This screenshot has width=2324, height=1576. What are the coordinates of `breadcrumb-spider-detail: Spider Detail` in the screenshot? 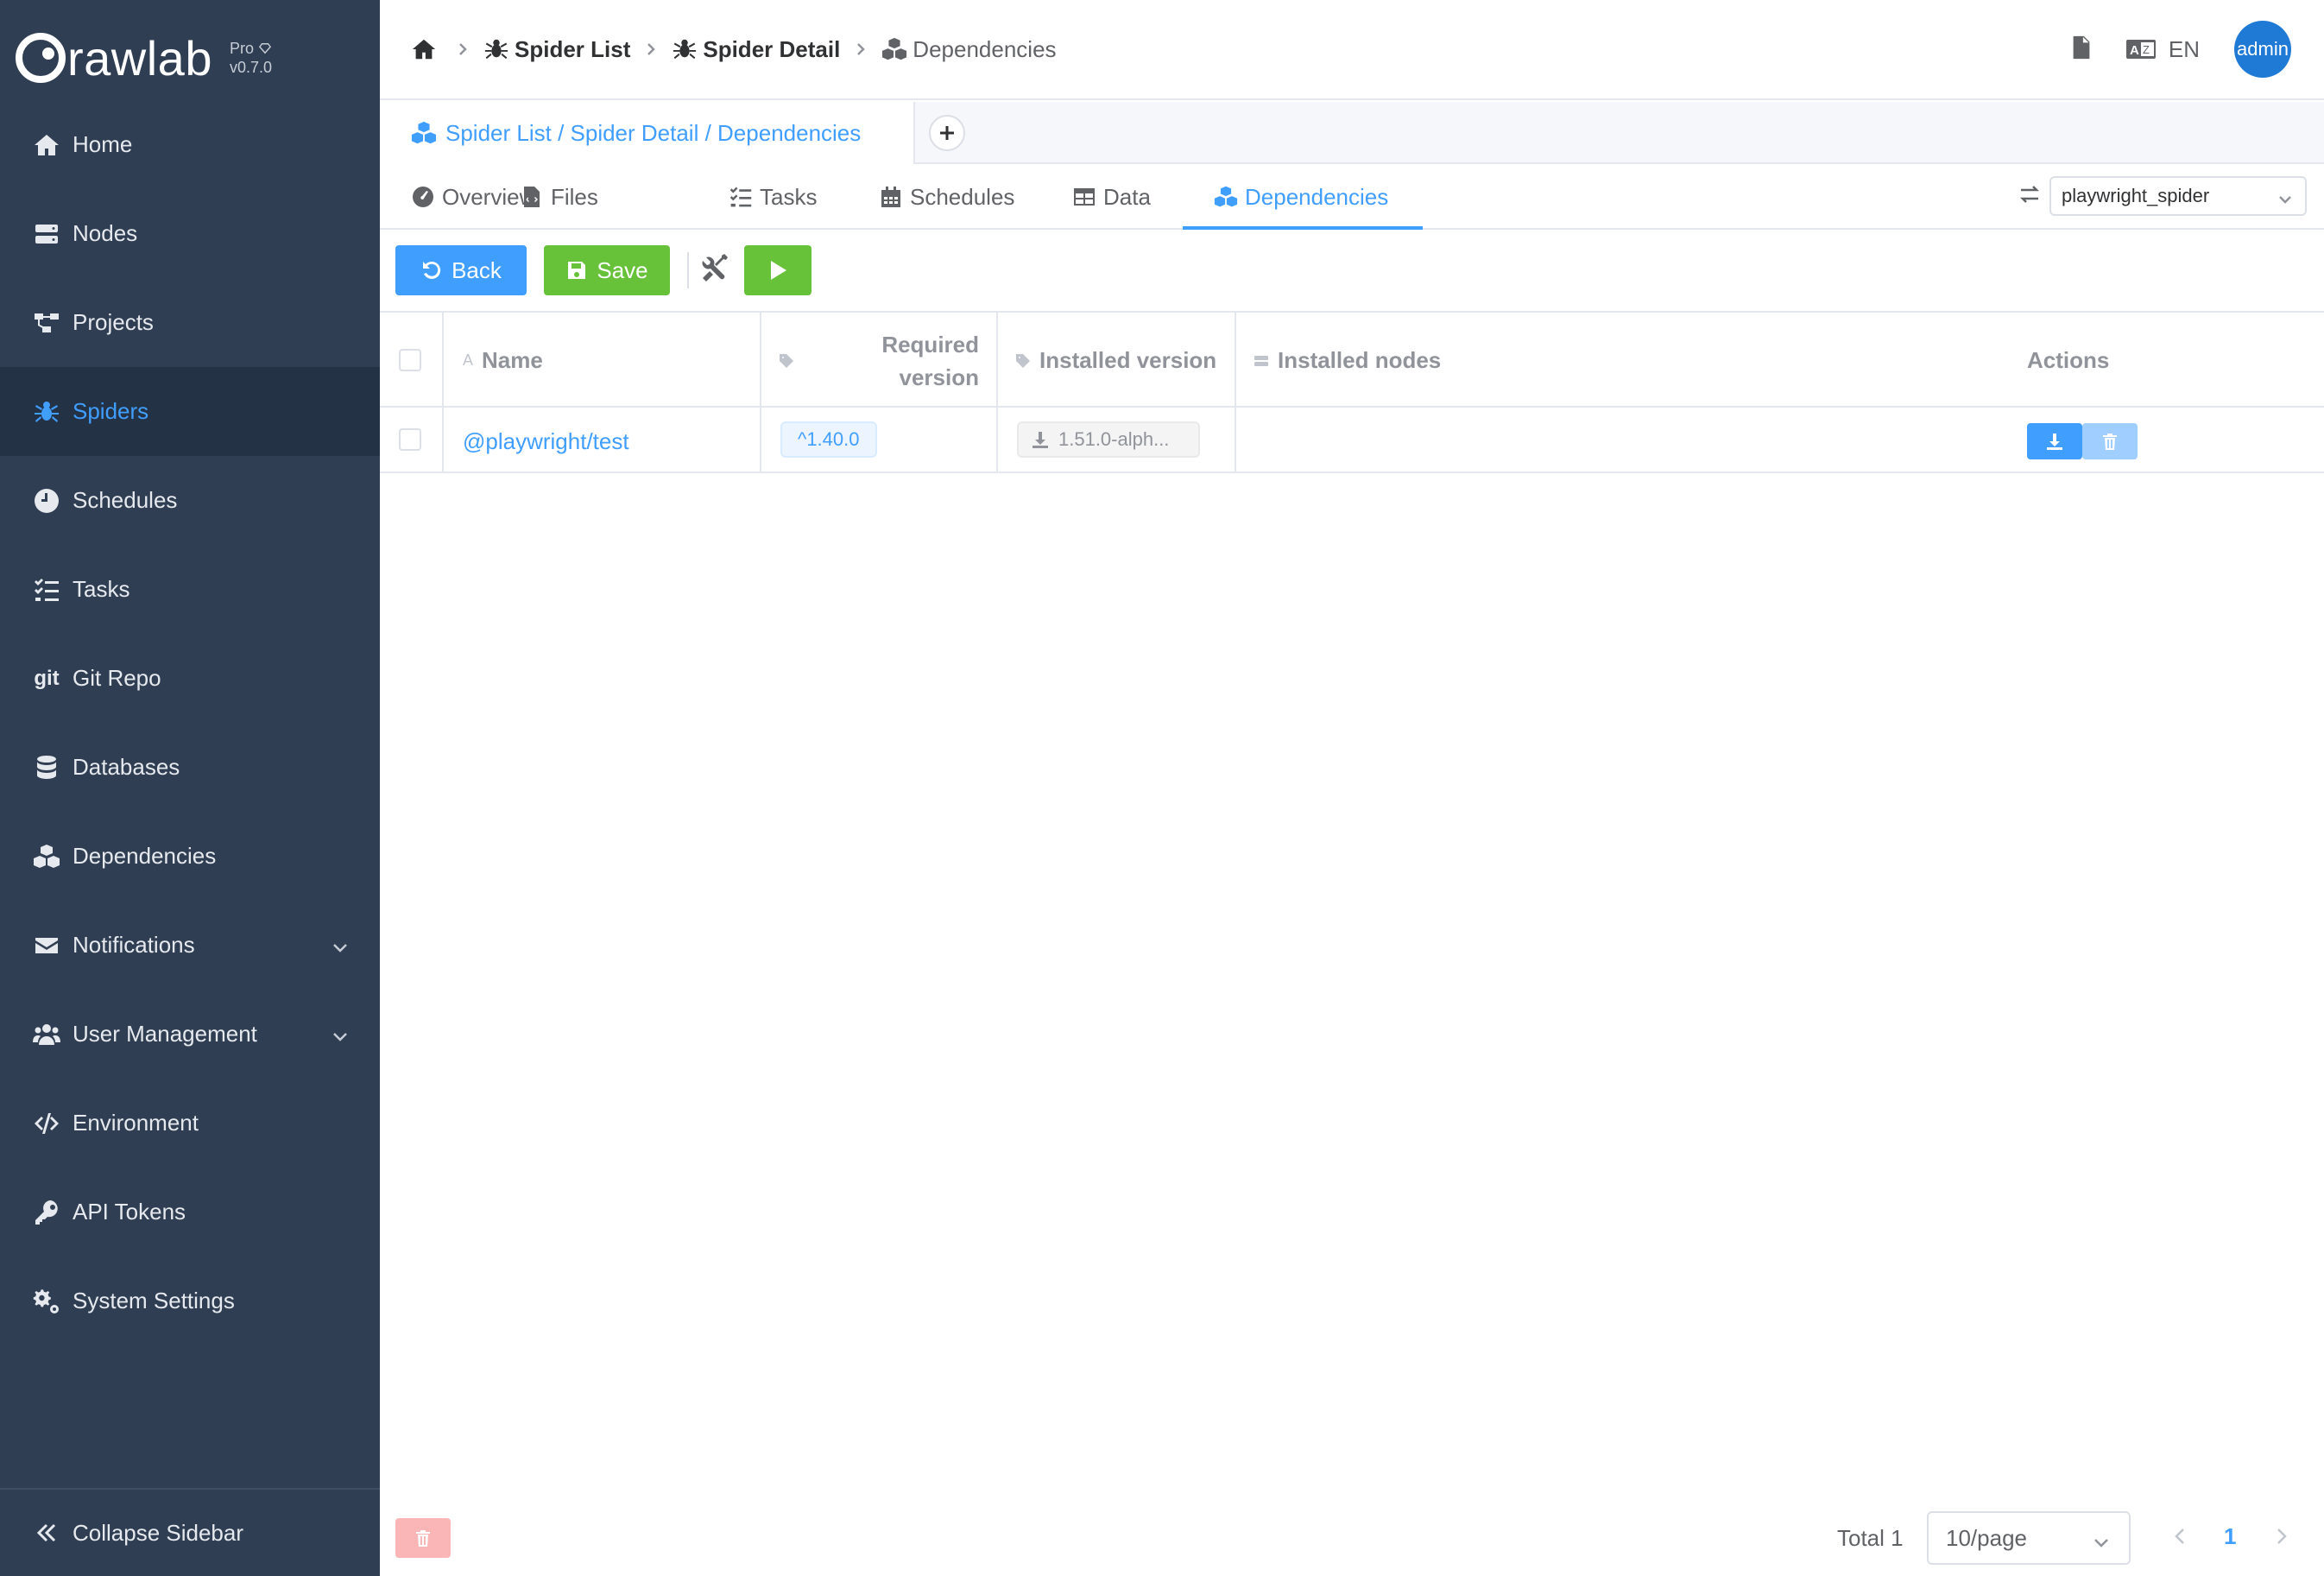 It's located at (756, 49).